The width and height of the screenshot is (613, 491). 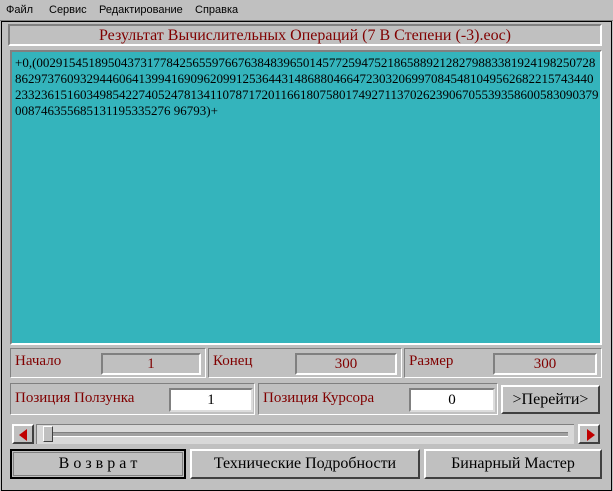 I want to click on binary-master-button: Бинарный Мастер, so click(x=513, y=464).